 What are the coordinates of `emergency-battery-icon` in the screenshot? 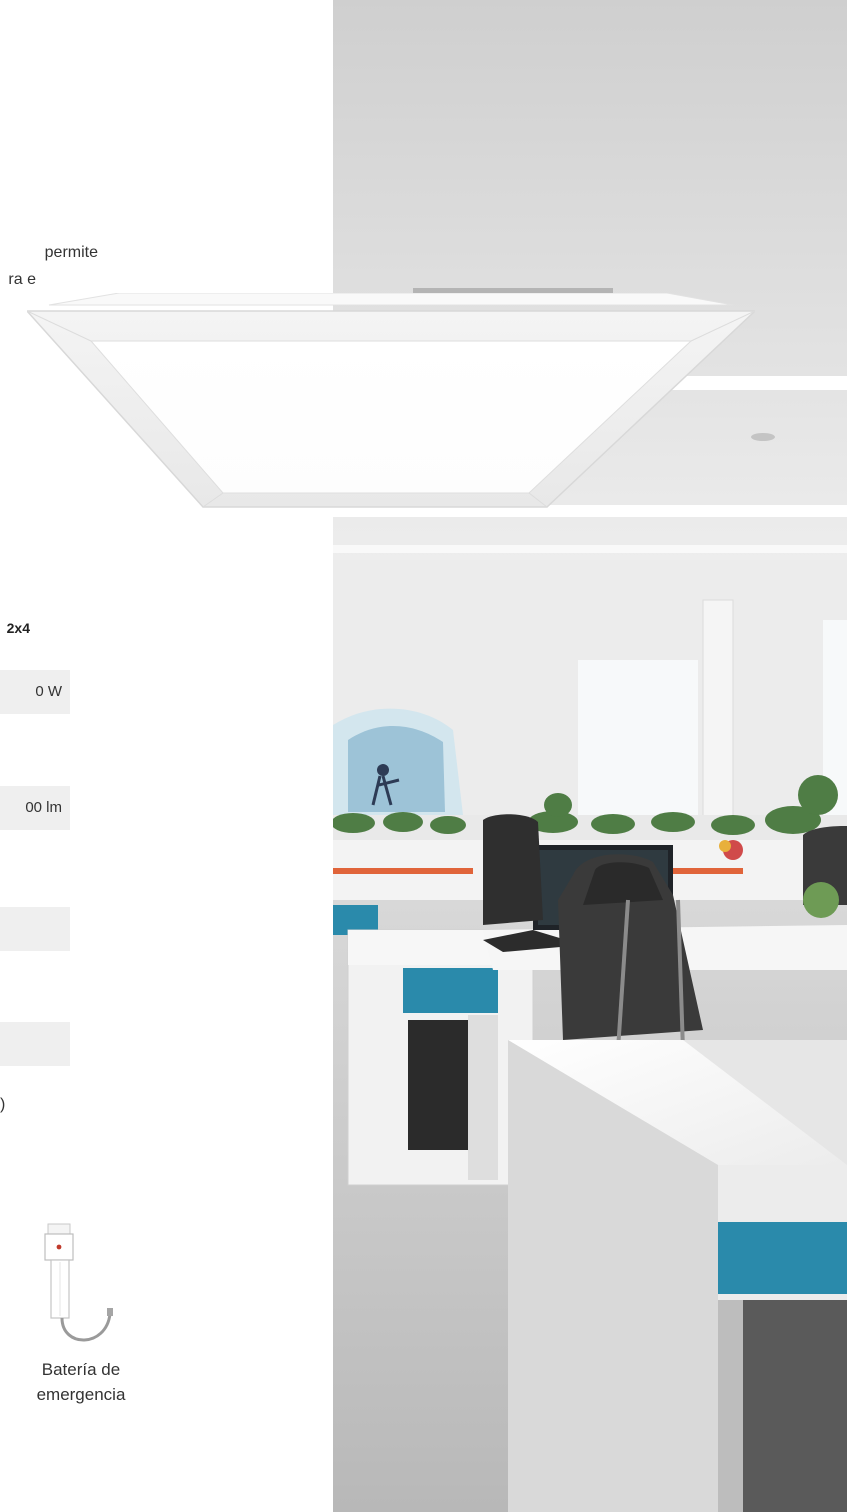 It's located at (78, 1282).